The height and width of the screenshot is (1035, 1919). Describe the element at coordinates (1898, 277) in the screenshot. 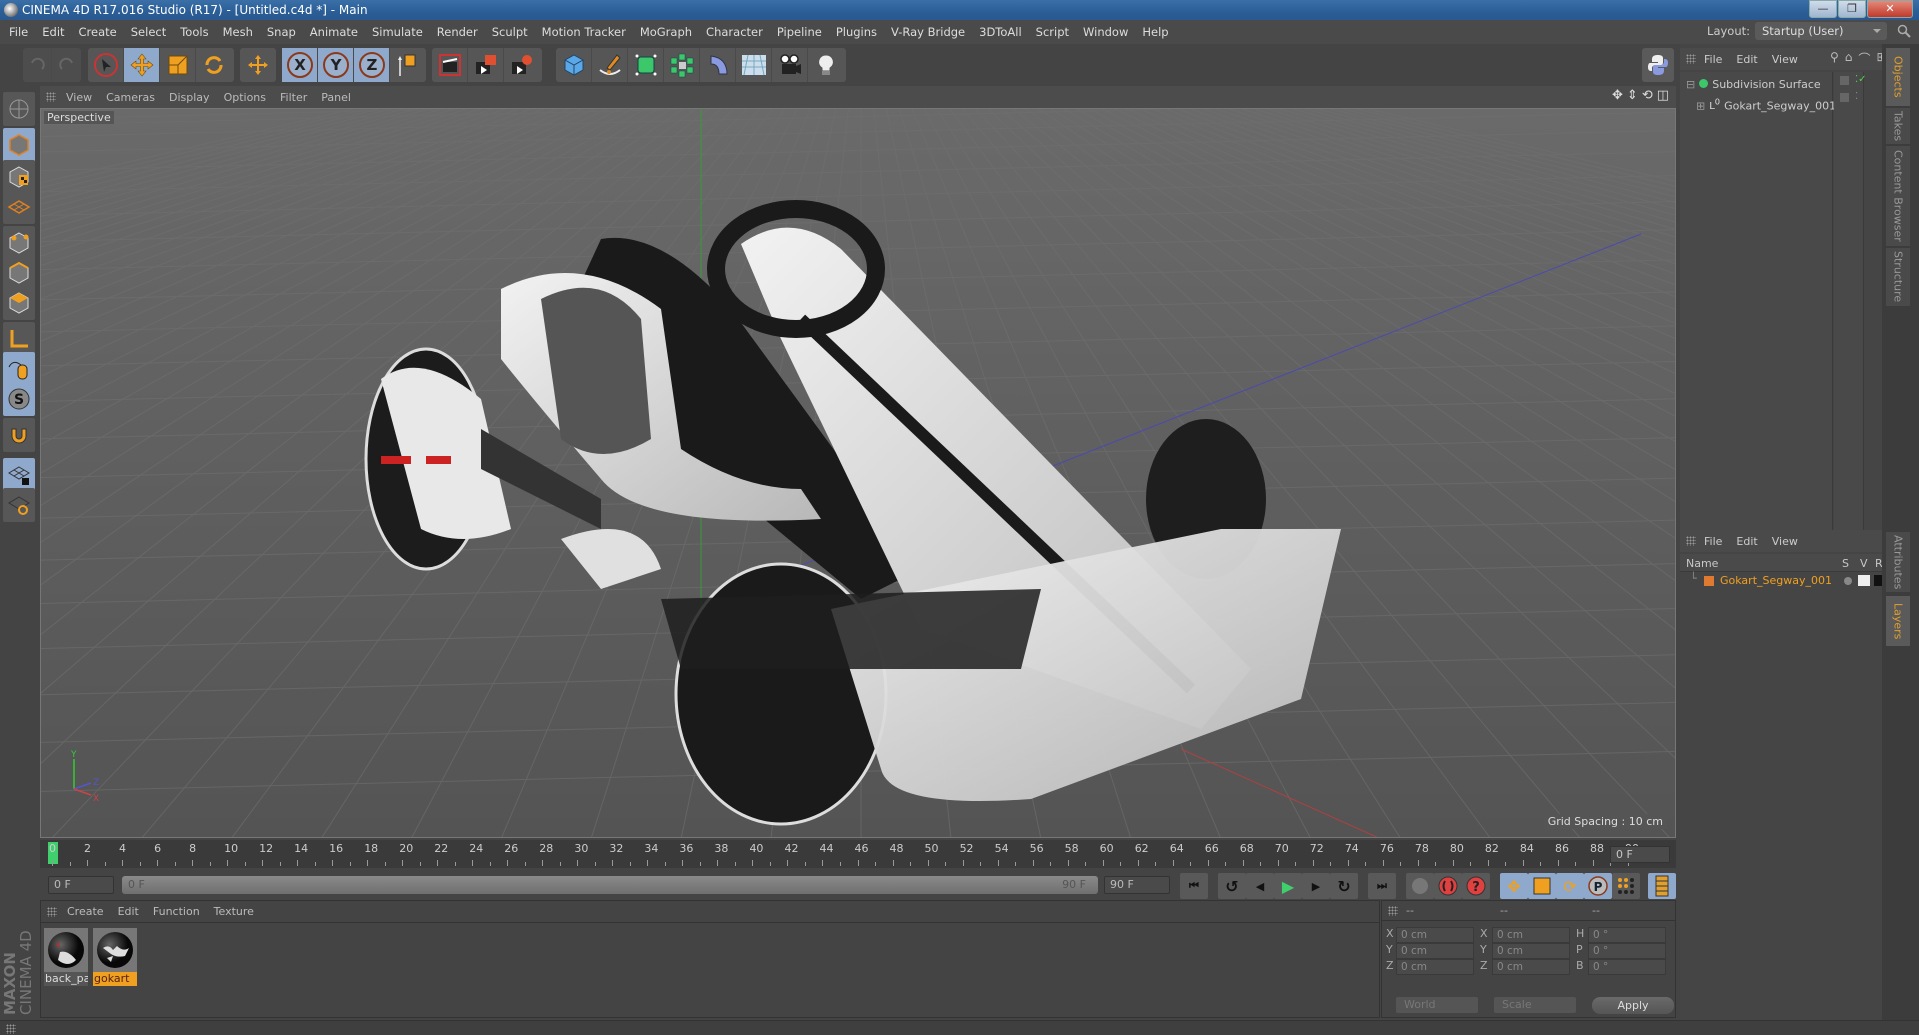

I see `side-tab-structure: Structure` at that location.